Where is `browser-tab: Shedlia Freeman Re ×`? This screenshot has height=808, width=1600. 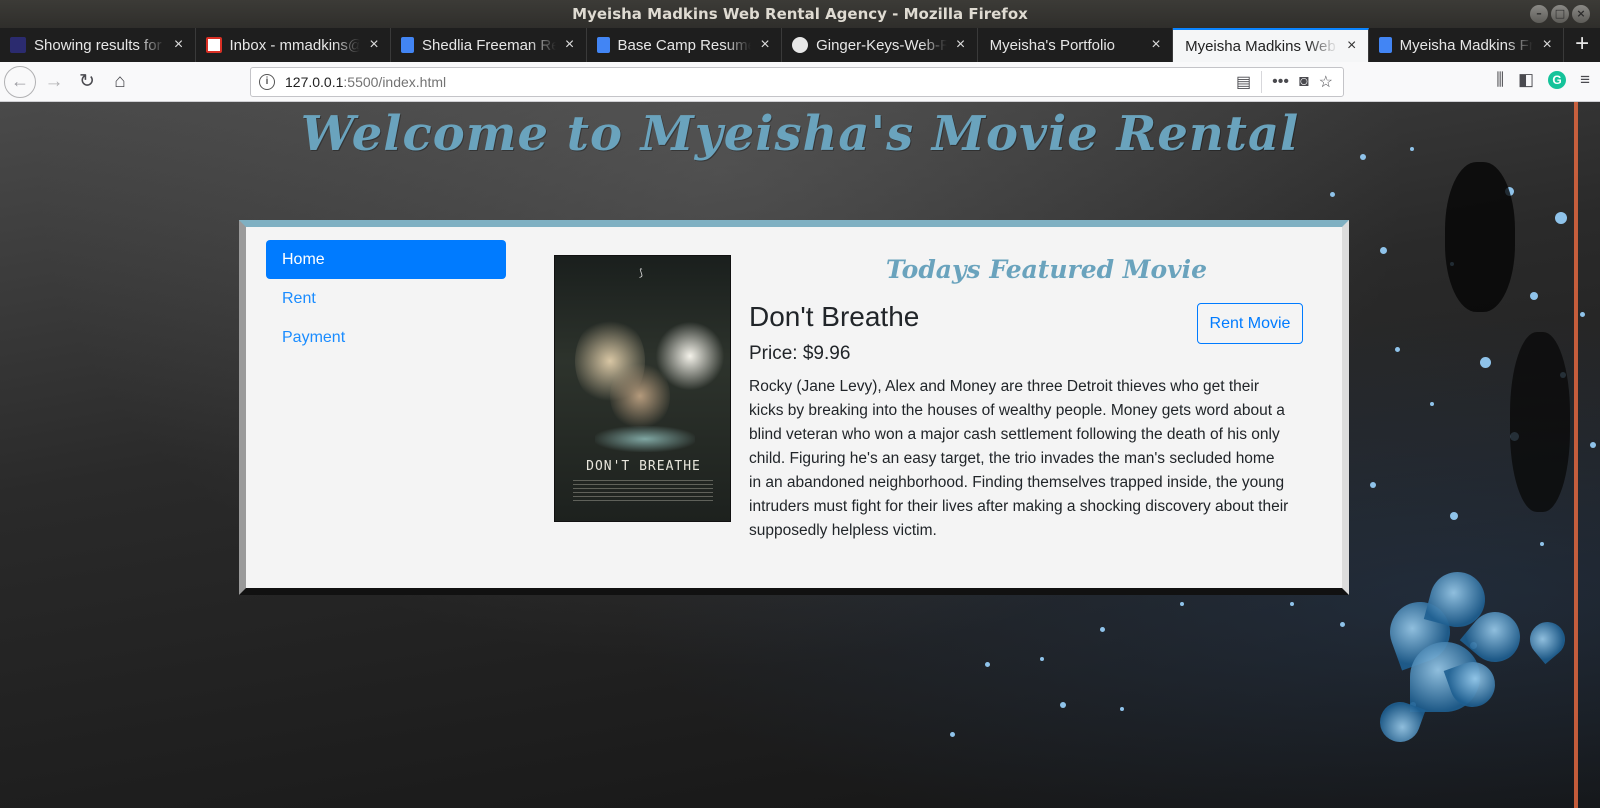 browser-tab: Shedlia Freeman Re × is located at coordinates (489, 45).